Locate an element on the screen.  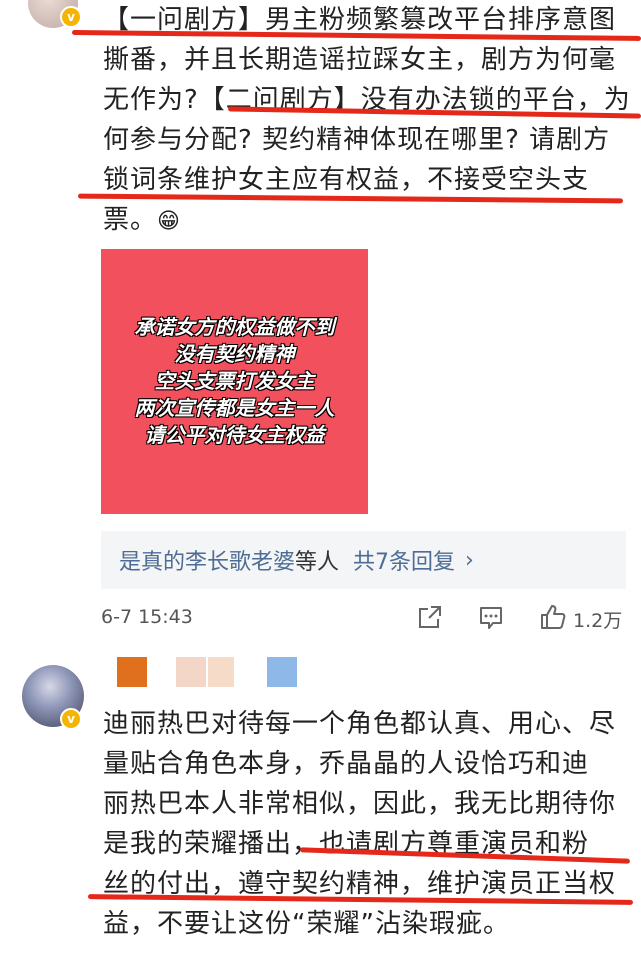
reply-suffix: 等人 is located at coordinates (317, 562).